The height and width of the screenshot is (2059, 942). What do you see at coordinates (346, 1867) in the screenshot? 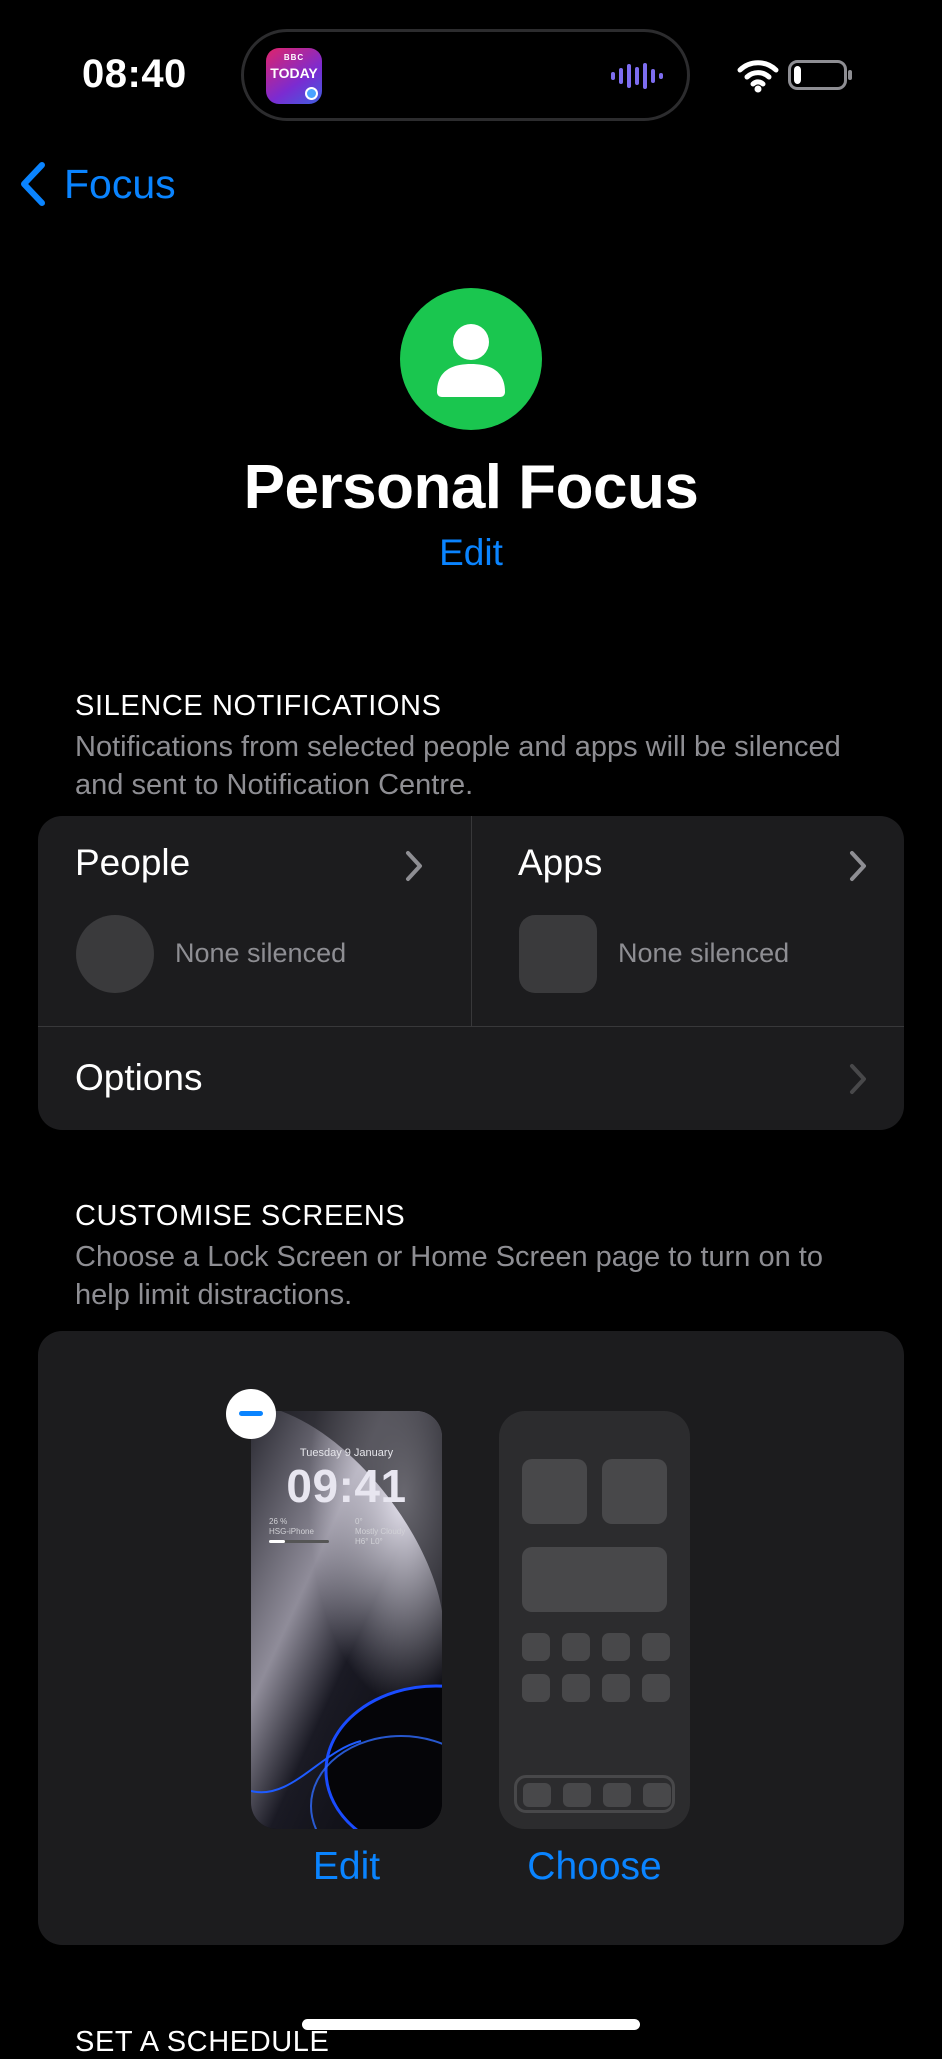
I see `edit-lock-screen-button: Edit` at bounding box center [346, 1867].